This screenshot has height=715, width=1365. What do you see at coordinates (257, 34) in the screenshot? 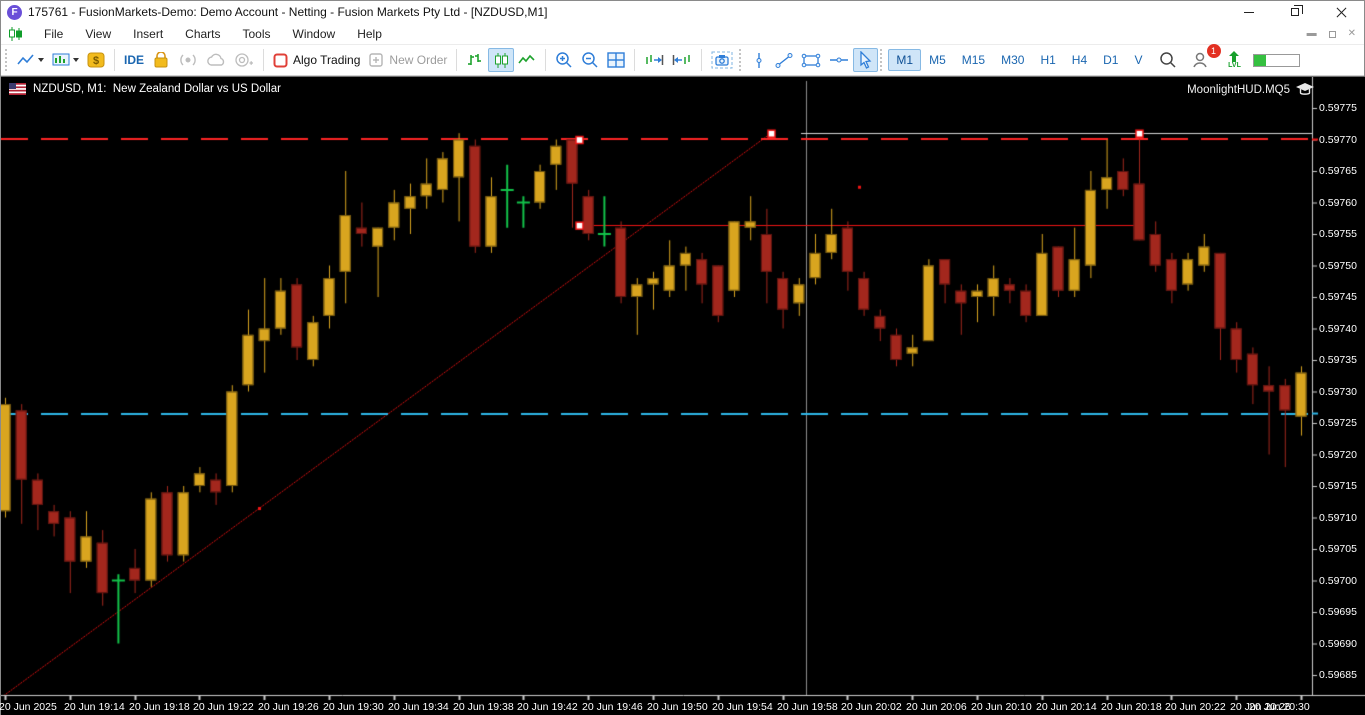
I see `menu-tools: Tools` at bounding box center [257, 34].